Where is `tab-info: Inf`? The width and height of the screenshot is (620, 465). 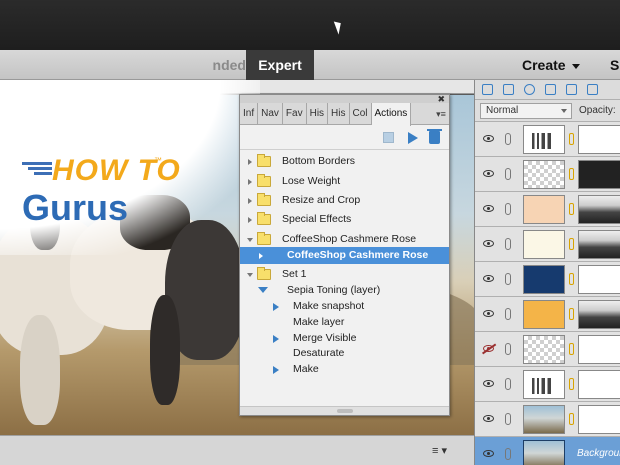 tab-info: Inf is located at coordinates (249, 114).